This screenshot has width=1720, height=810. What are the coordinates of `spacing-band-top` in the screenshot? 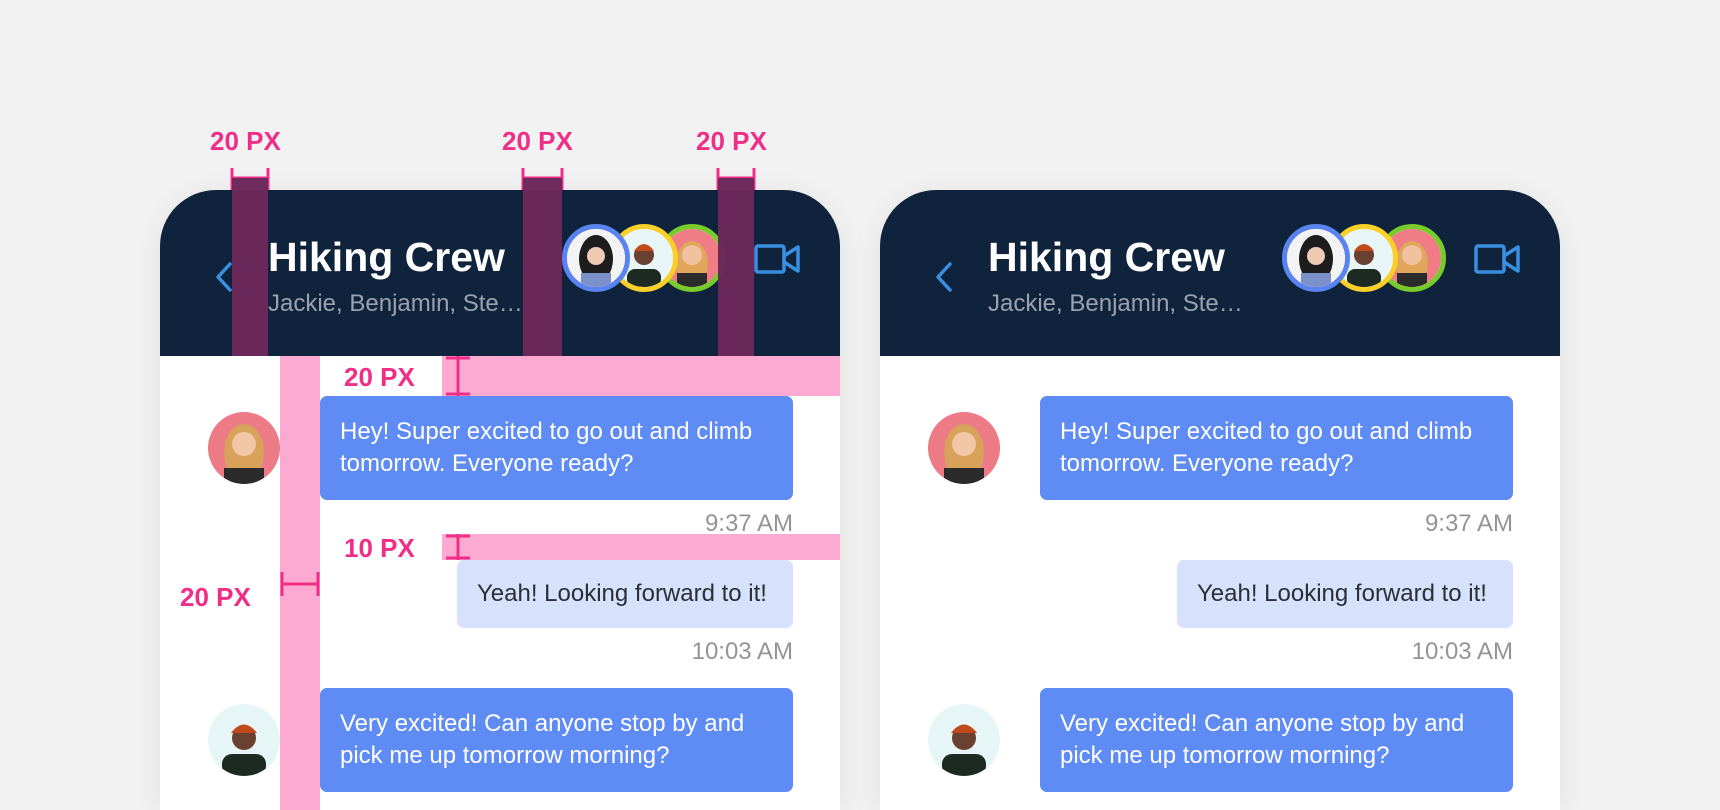 It's located at (641, 376).